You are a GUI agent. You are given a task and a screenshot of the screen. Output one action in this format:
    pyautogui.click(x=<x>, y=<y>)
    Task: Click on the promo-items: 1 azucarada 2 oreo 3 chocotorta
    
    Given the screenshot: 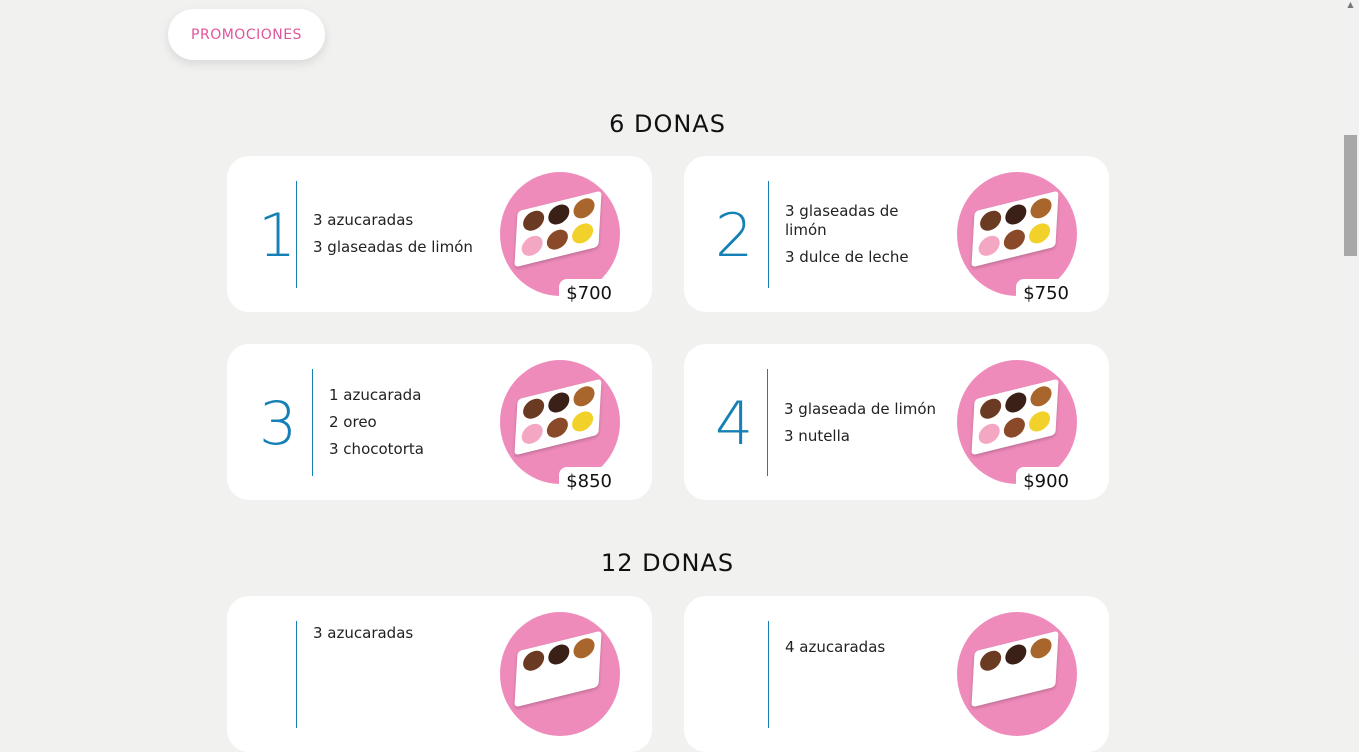 What is the action you would take?
    pyautogui.click(x=376, y=426)
    